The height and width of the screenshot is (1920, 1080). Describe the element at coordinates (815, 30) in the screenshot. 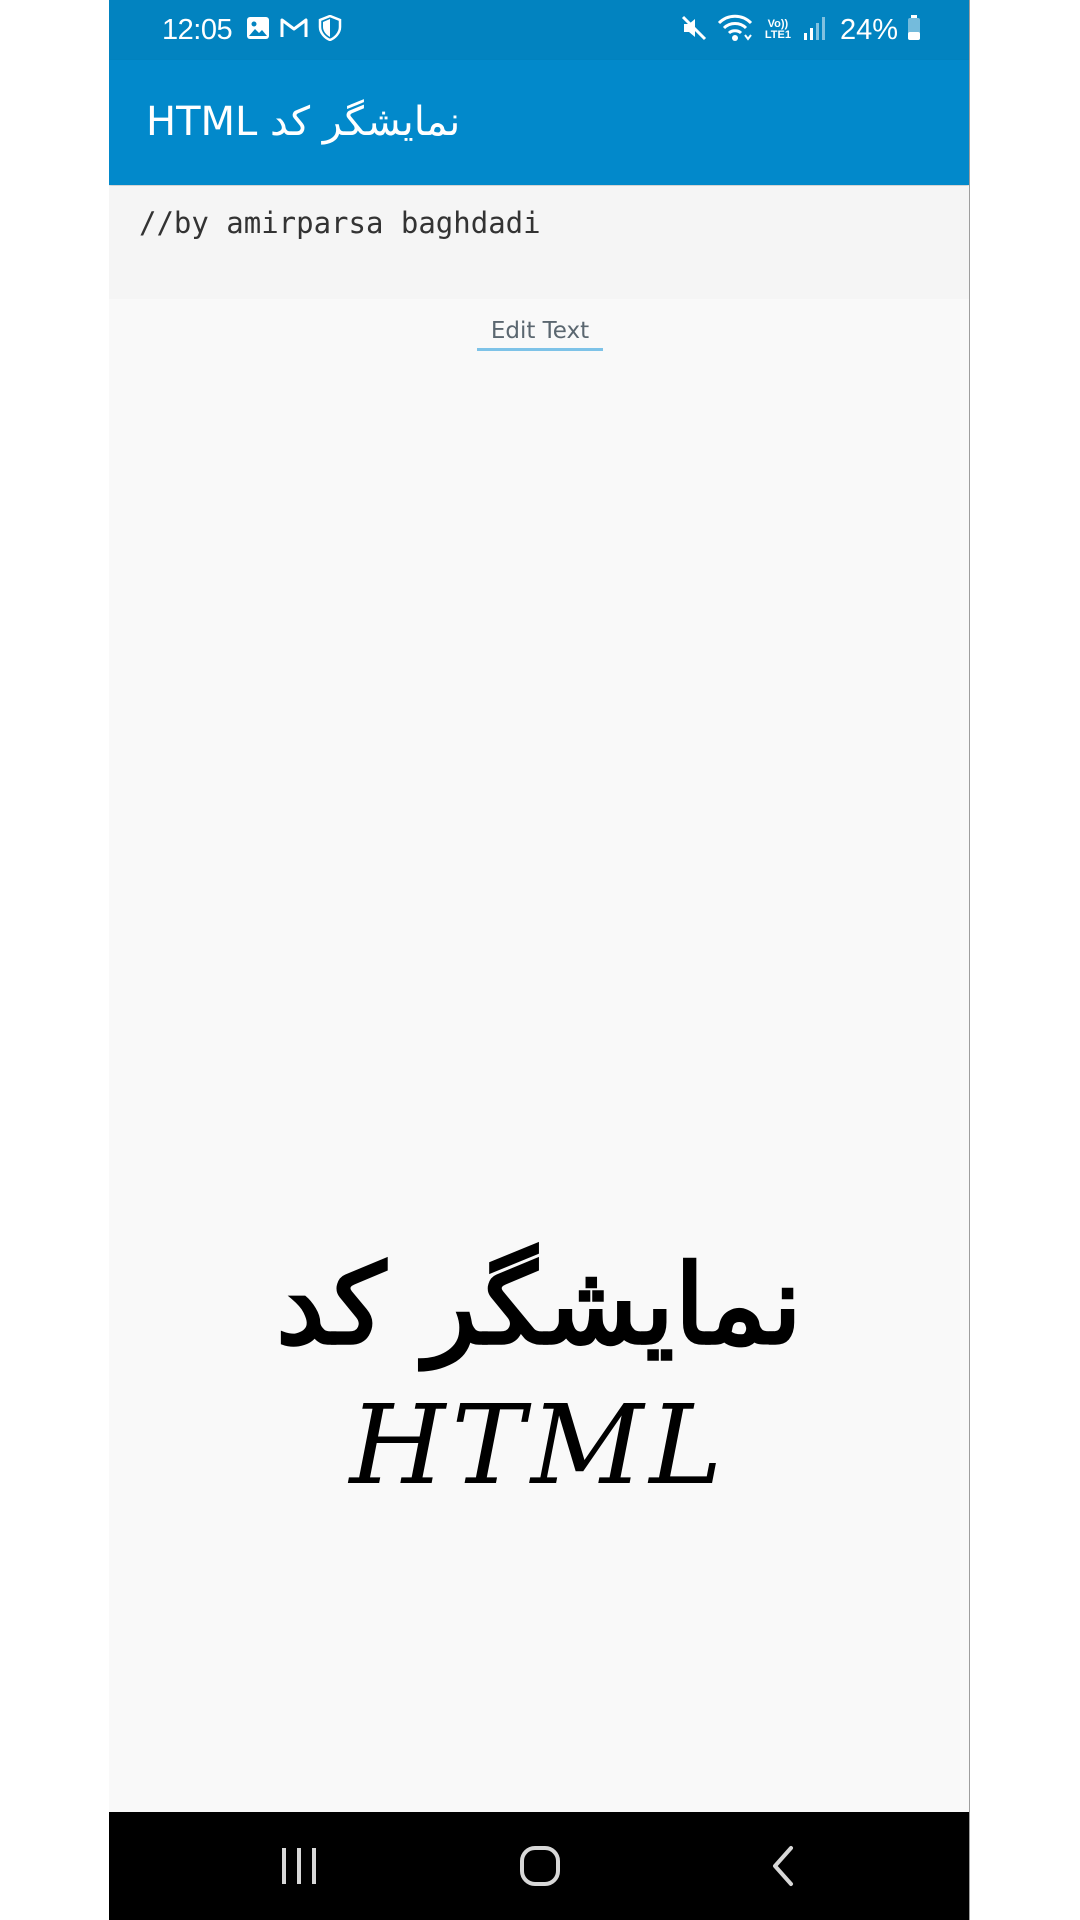

I see `signal-icon` at that location.